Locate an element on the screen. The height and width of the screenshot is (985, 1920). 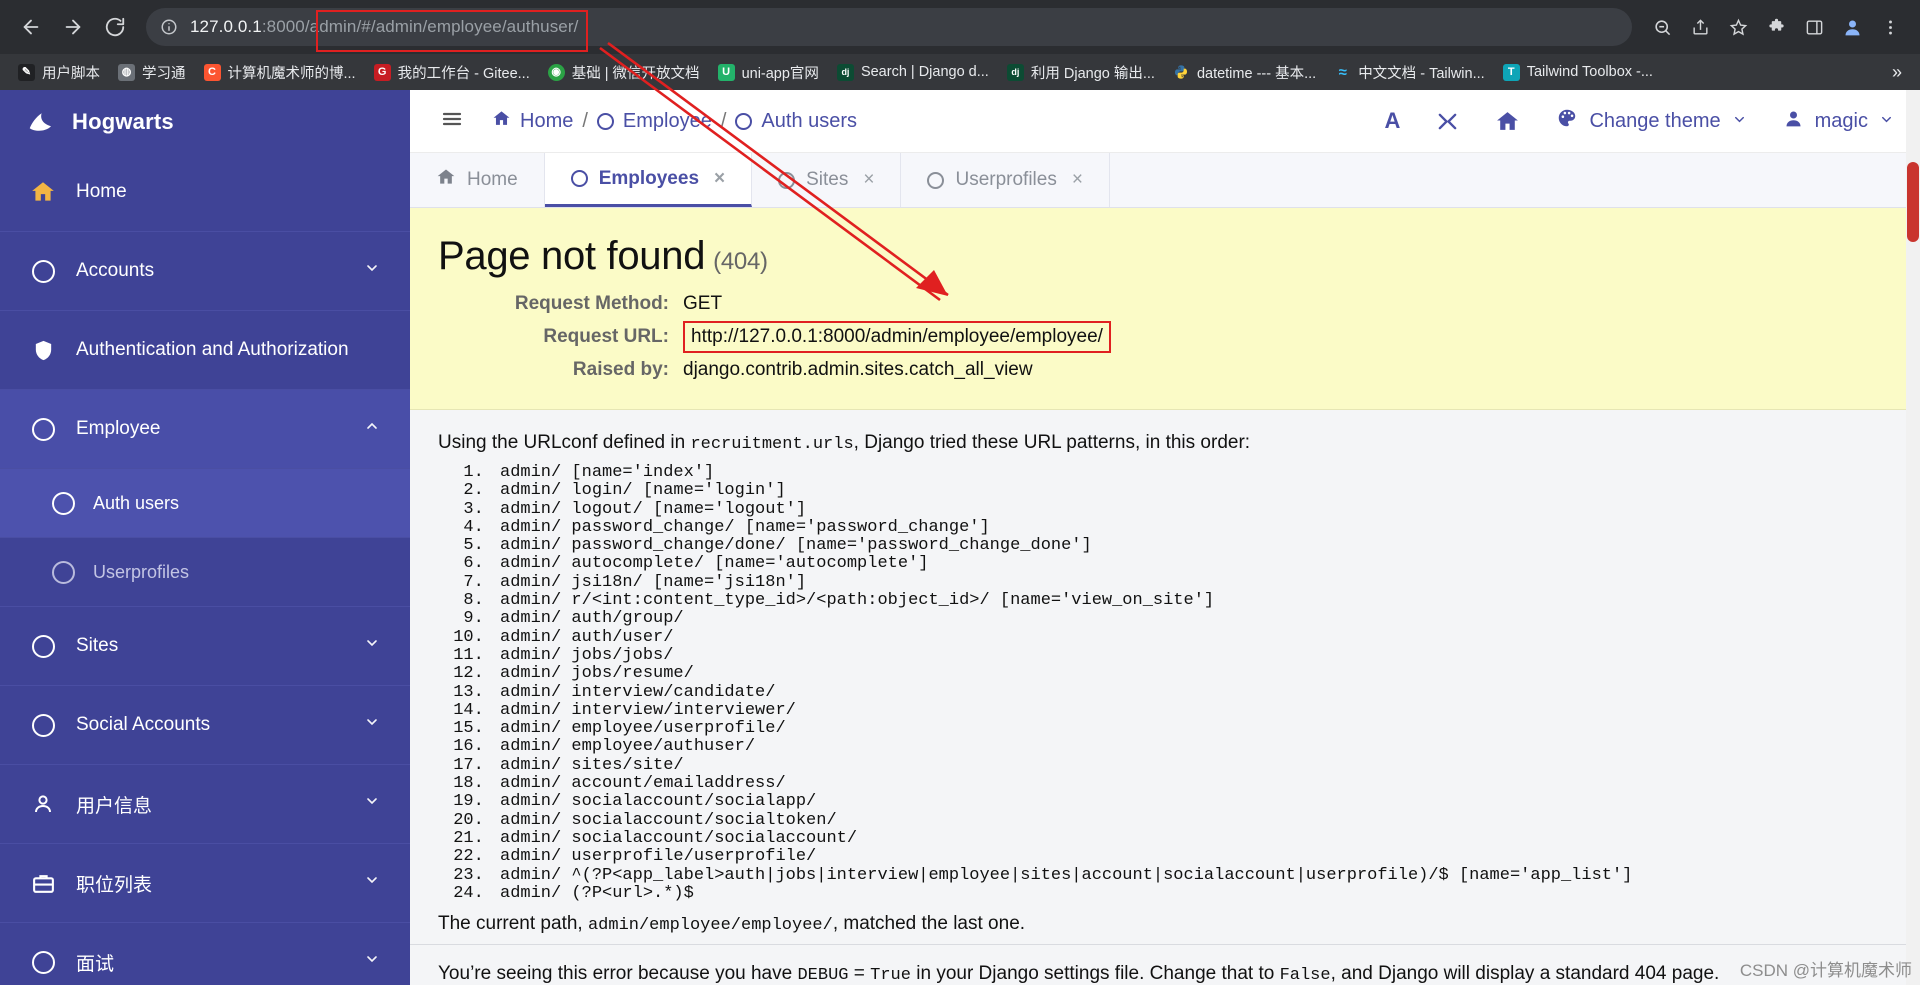
url-pattern-item: admin/ socialaccount/socialtoken/ is located at coordinates (1207, 820).